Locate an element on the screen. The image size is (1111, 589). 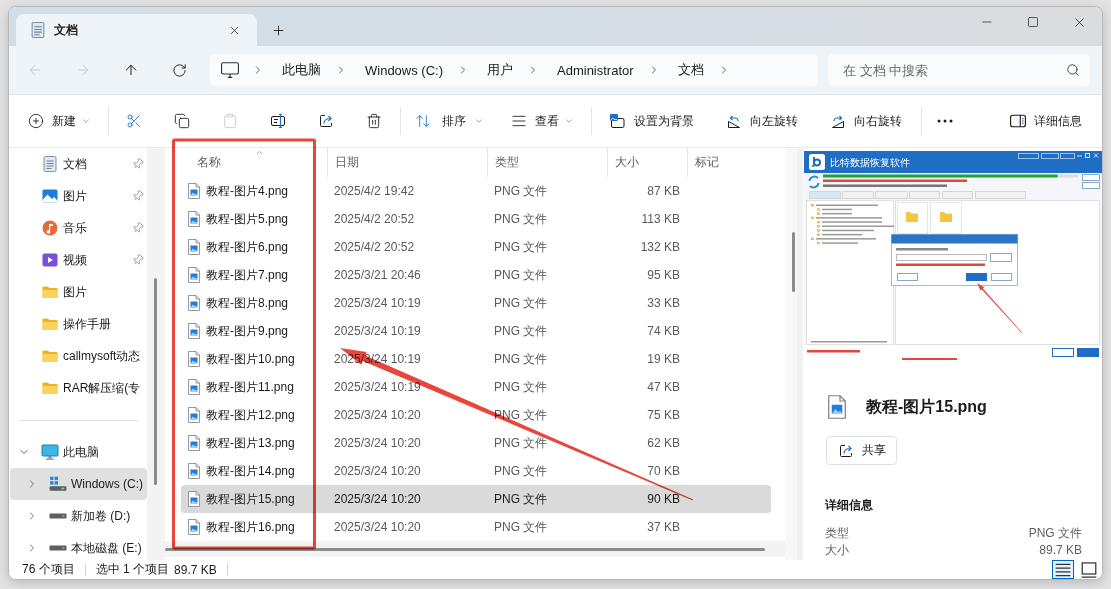
nav-item: 操作手册 is located at coordinates (78, 324).